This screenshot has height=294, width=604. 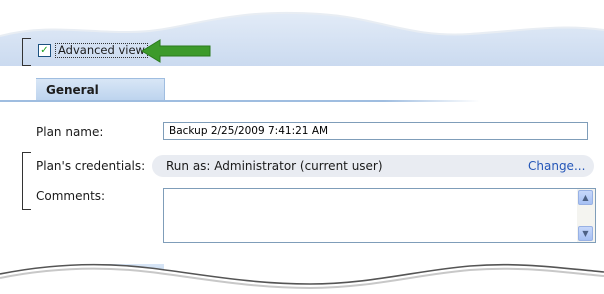 I want to click on tab-general-label: General, so click(x=72, y=90).